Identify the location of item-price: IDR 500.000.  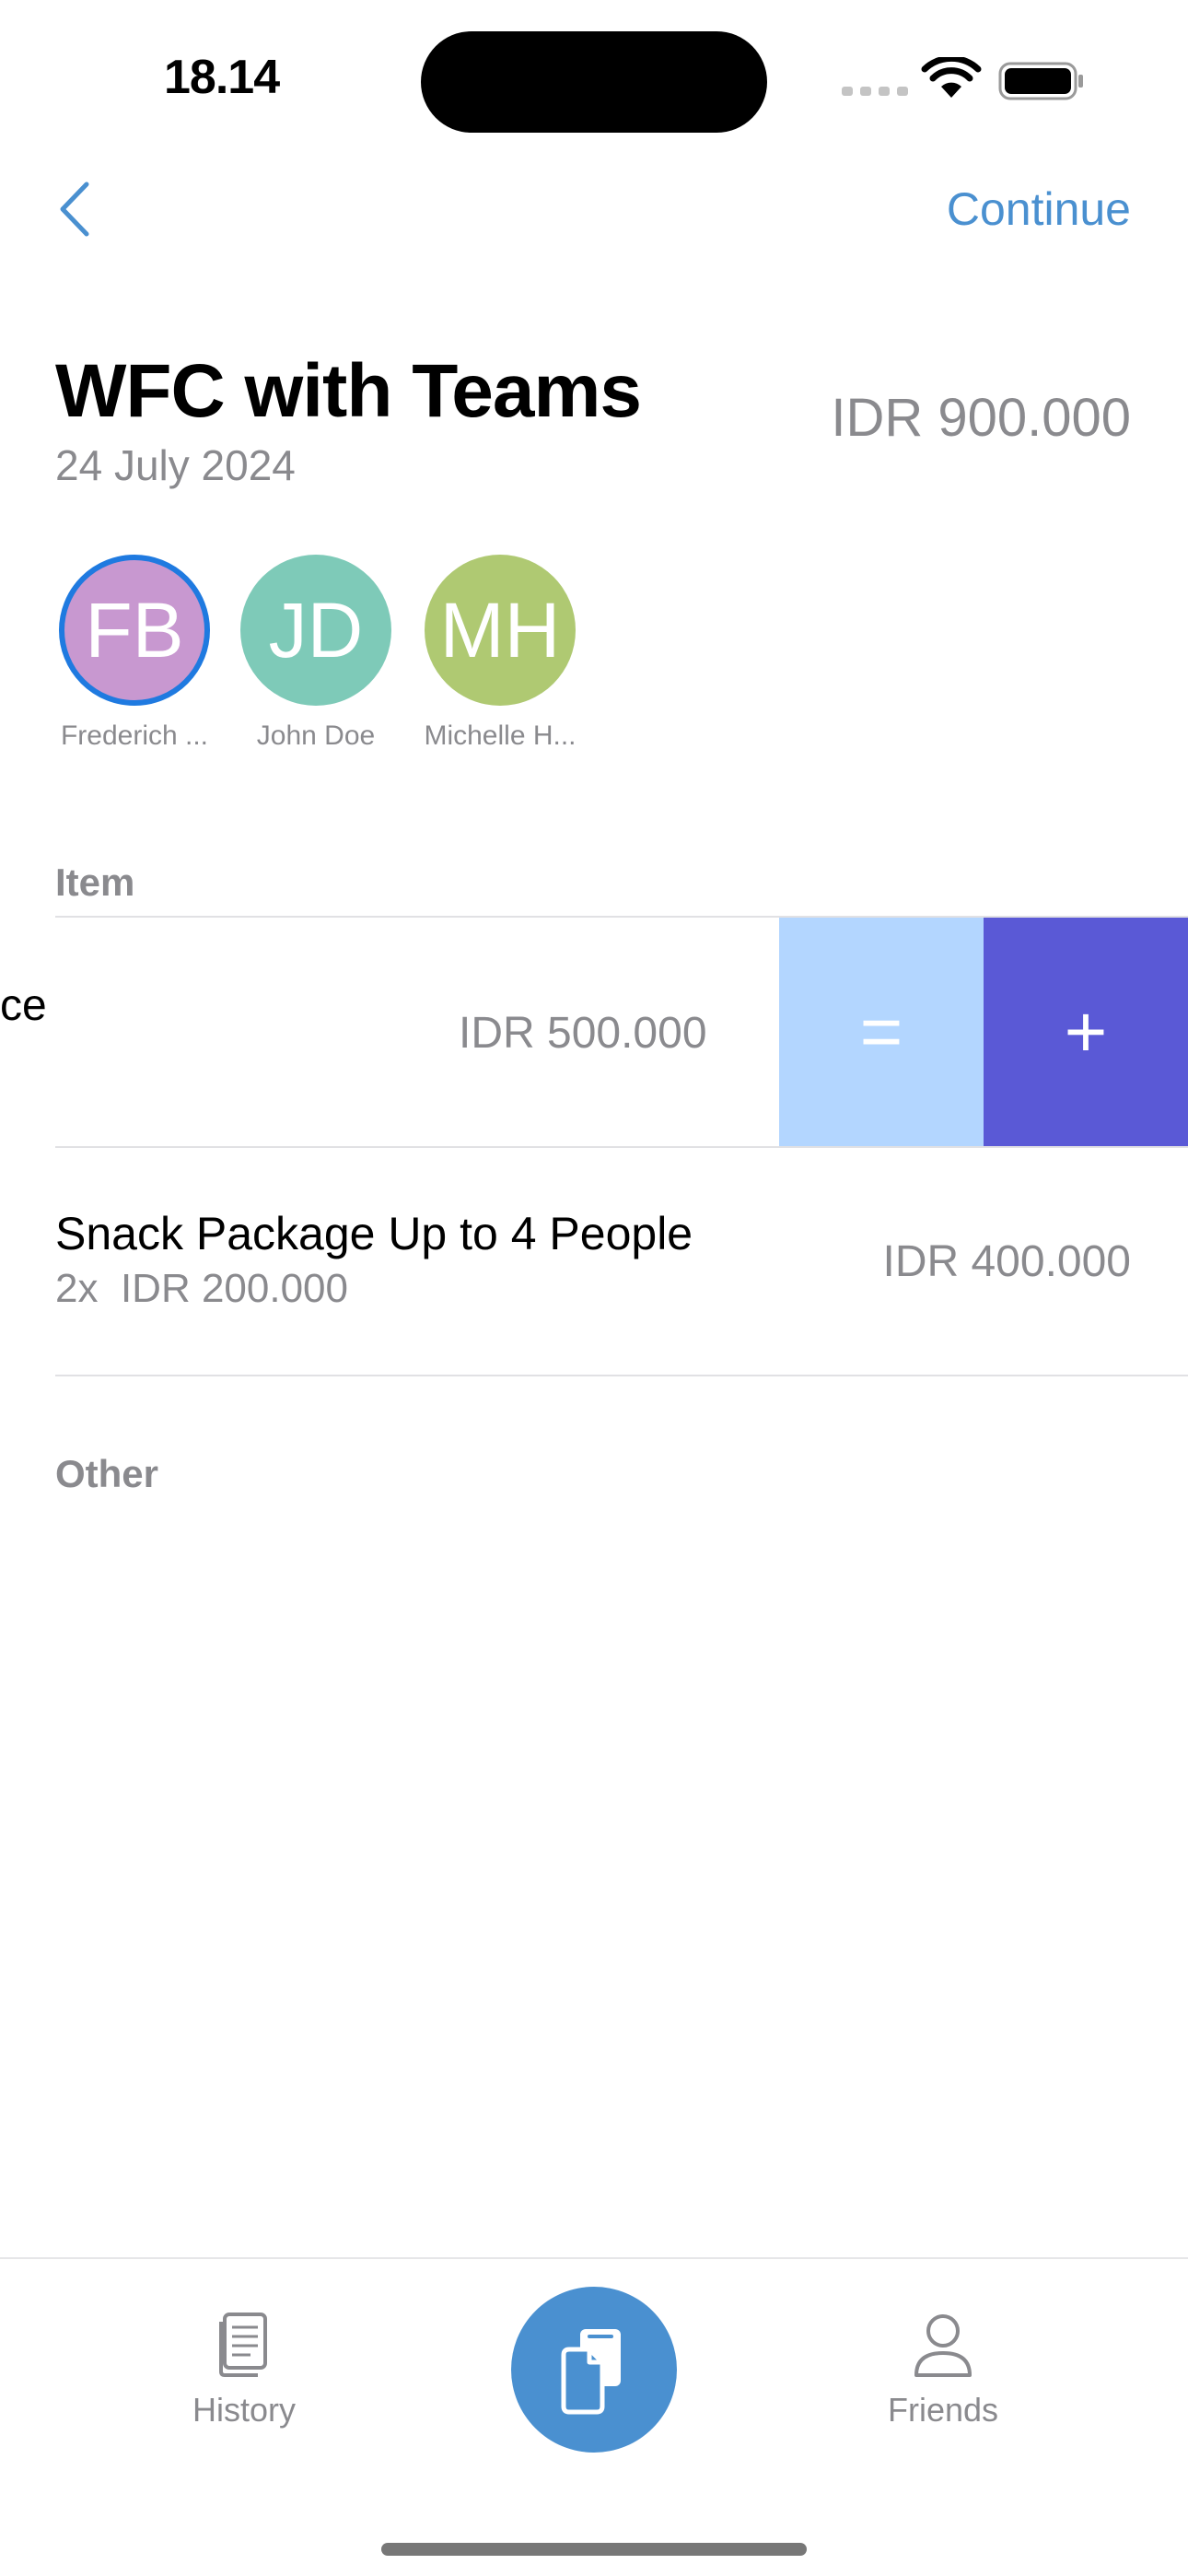
(583, 1033).